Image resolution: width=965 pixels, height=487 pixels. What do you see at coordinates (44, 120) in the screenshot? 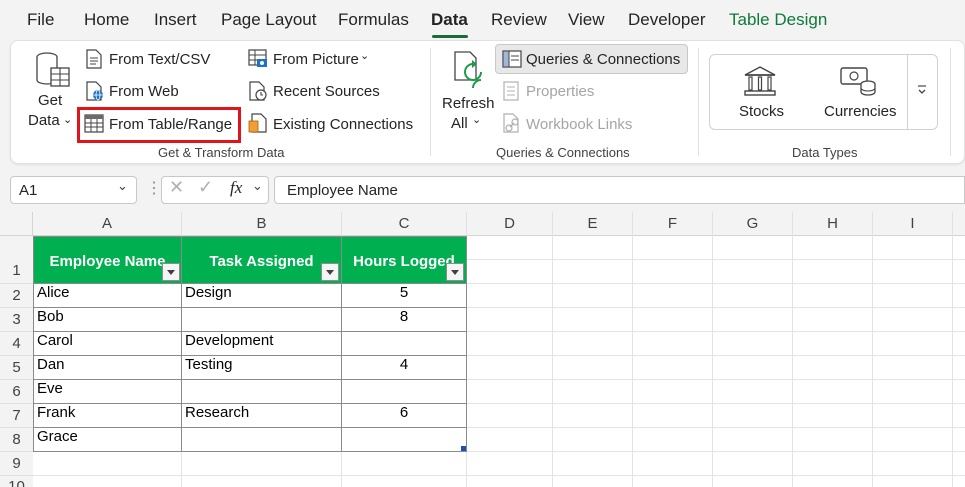
I see `get-data-label-2: Data` at bounding box center [44, 120].